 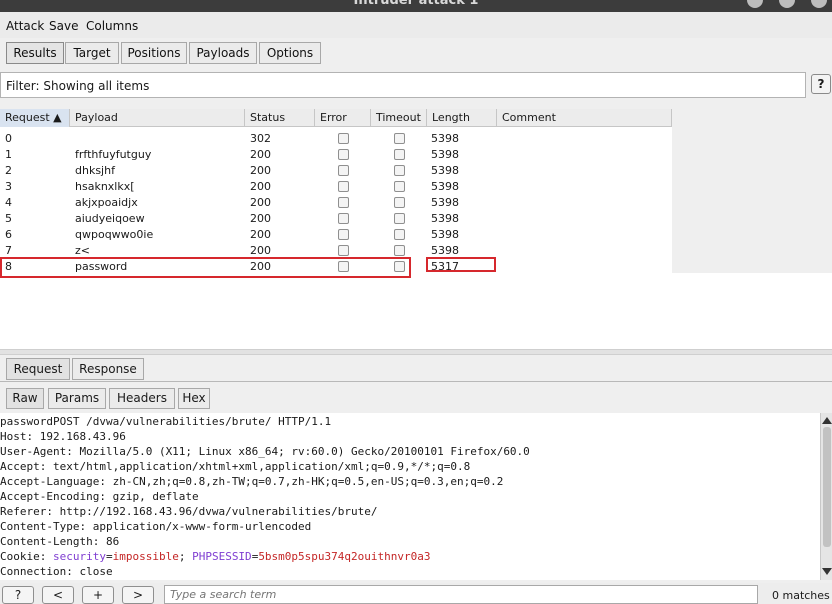 I want to click on cell-request: 2, so click(x=8, y=170).